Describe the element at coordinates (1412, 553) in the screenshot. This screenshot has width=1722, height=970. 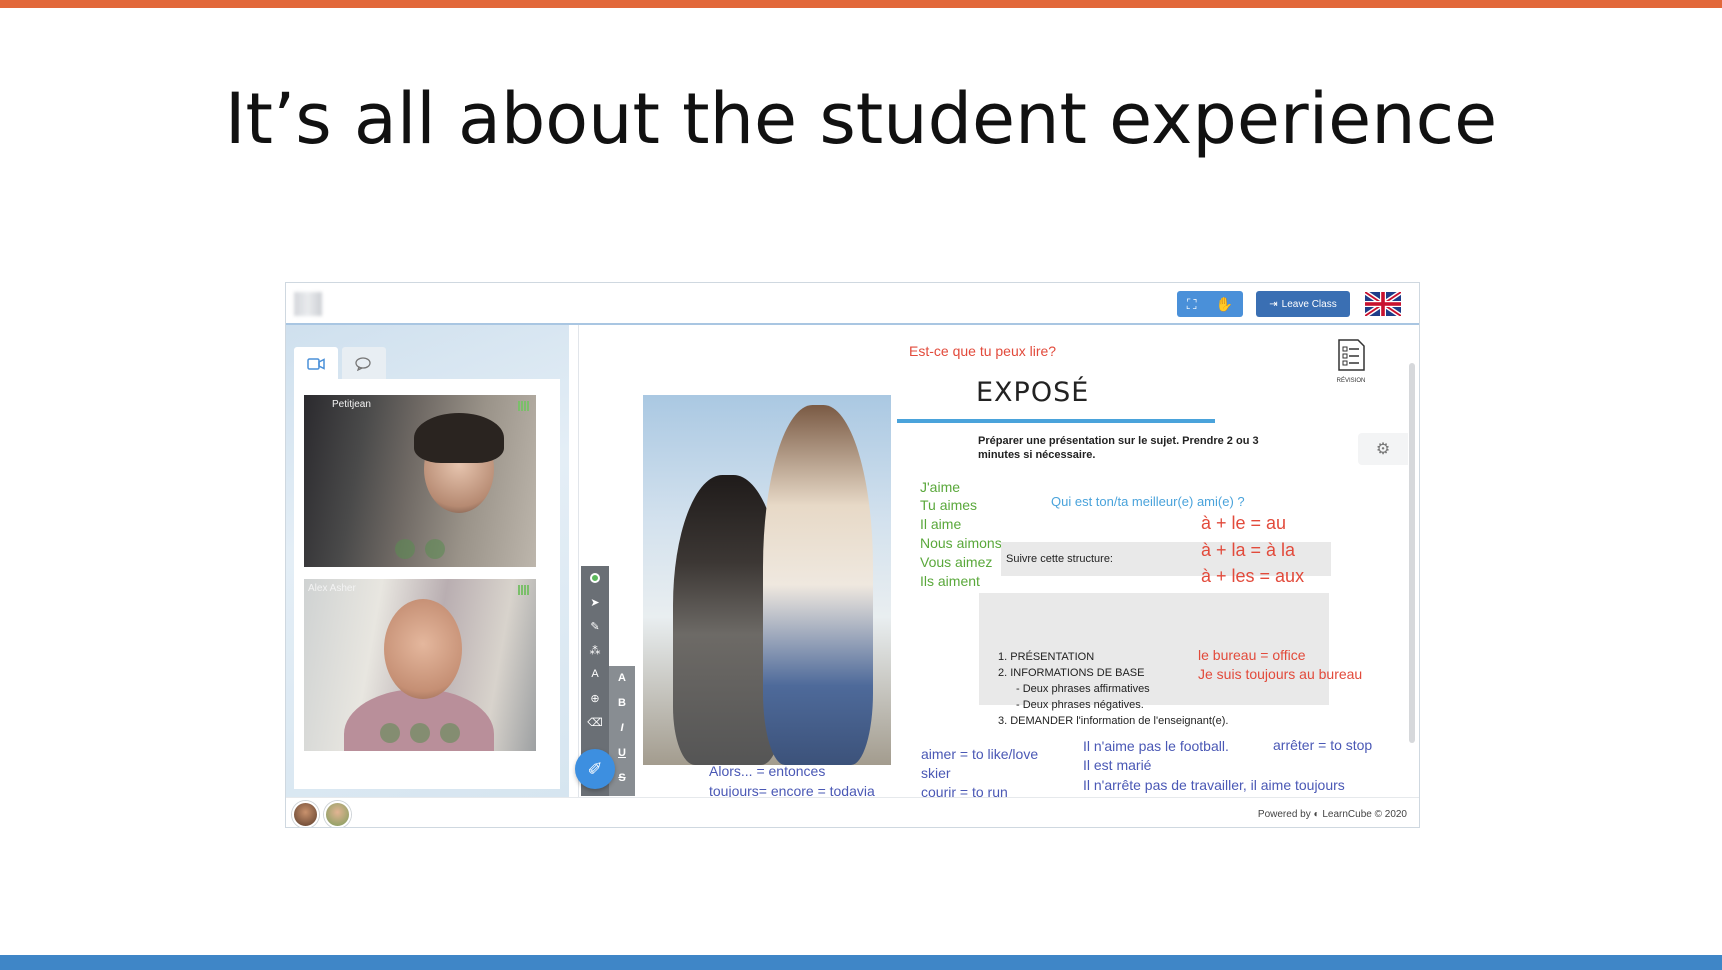
I see `canvas-scrollbar` at that location.